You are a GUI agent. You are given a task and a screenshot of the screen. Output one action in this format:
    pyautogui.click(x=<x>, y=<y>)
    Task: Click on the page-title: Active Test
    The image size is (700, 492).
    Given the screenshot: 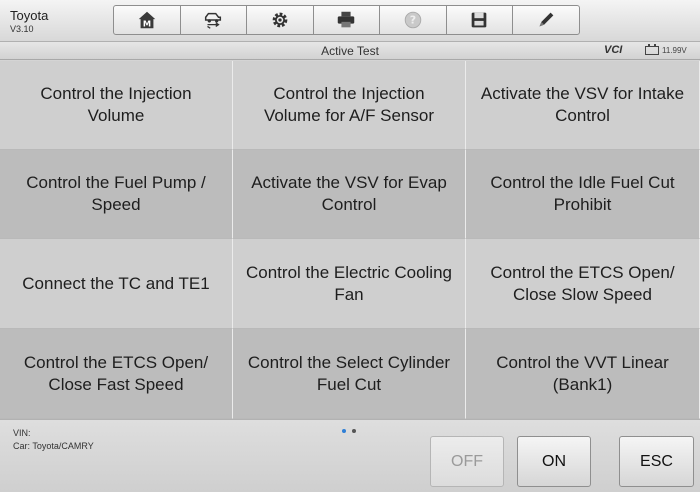 What is the action you would take?
    pyautogui.click(x=350, y=51)
    